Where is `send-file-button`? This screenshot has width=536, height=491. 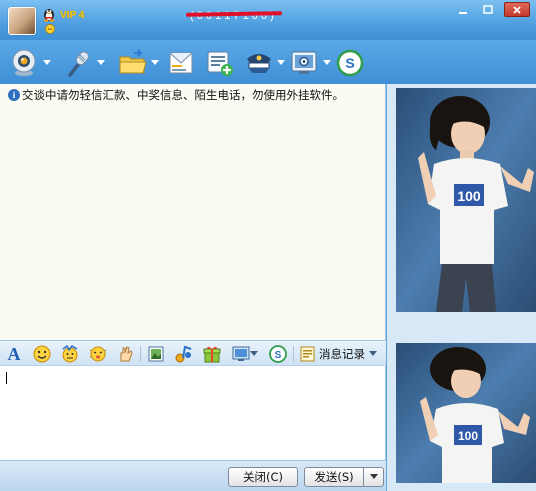
send-file-button is located at coordinates (138, 63).